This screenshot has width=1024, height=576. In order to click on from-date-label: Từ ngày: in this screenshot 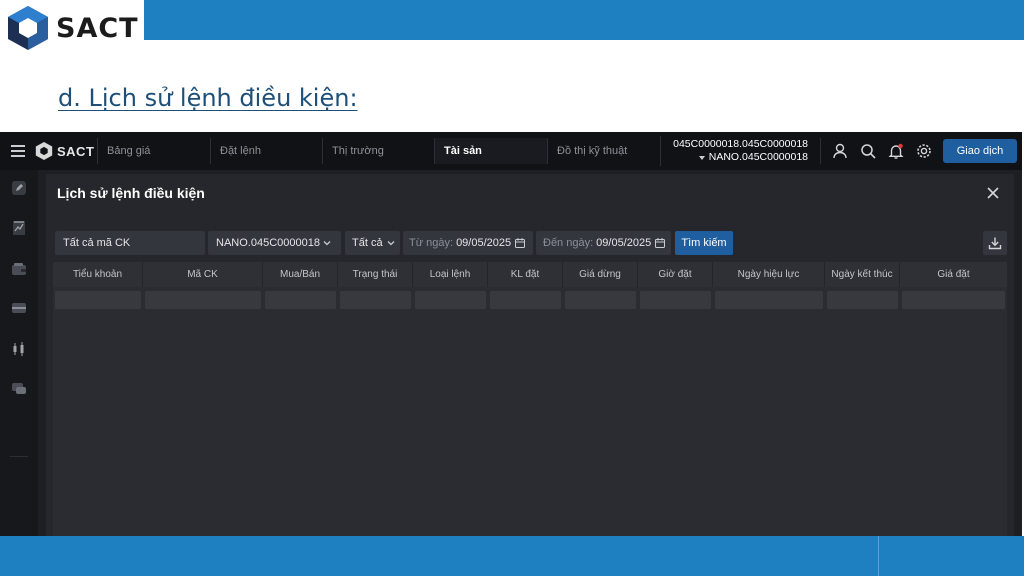, I will do `click(431, 243)`.